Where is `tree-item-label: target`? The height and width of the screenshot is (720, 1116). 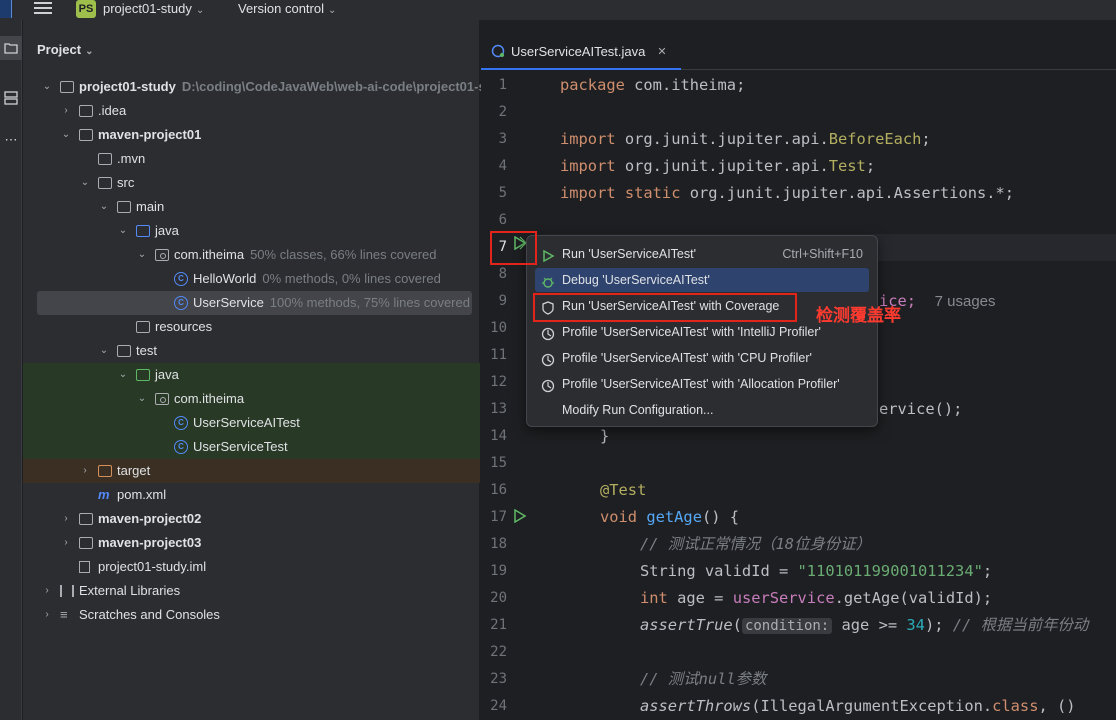 tree-item-label: target is located at coordinates (134, 470).